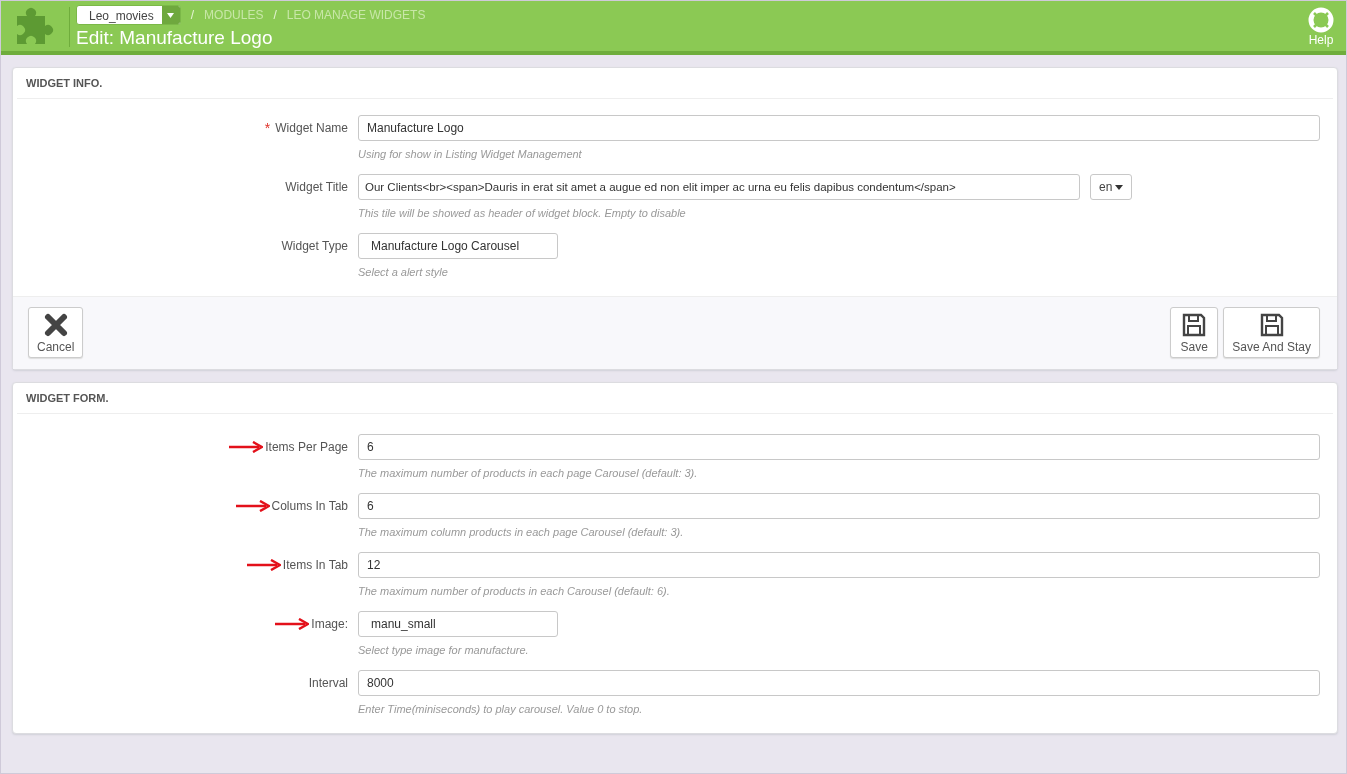  What do you see at coordinates (403, 272) in the screenshot?
I see `help-text: Select a alert style` at bounding box center [403, 272].